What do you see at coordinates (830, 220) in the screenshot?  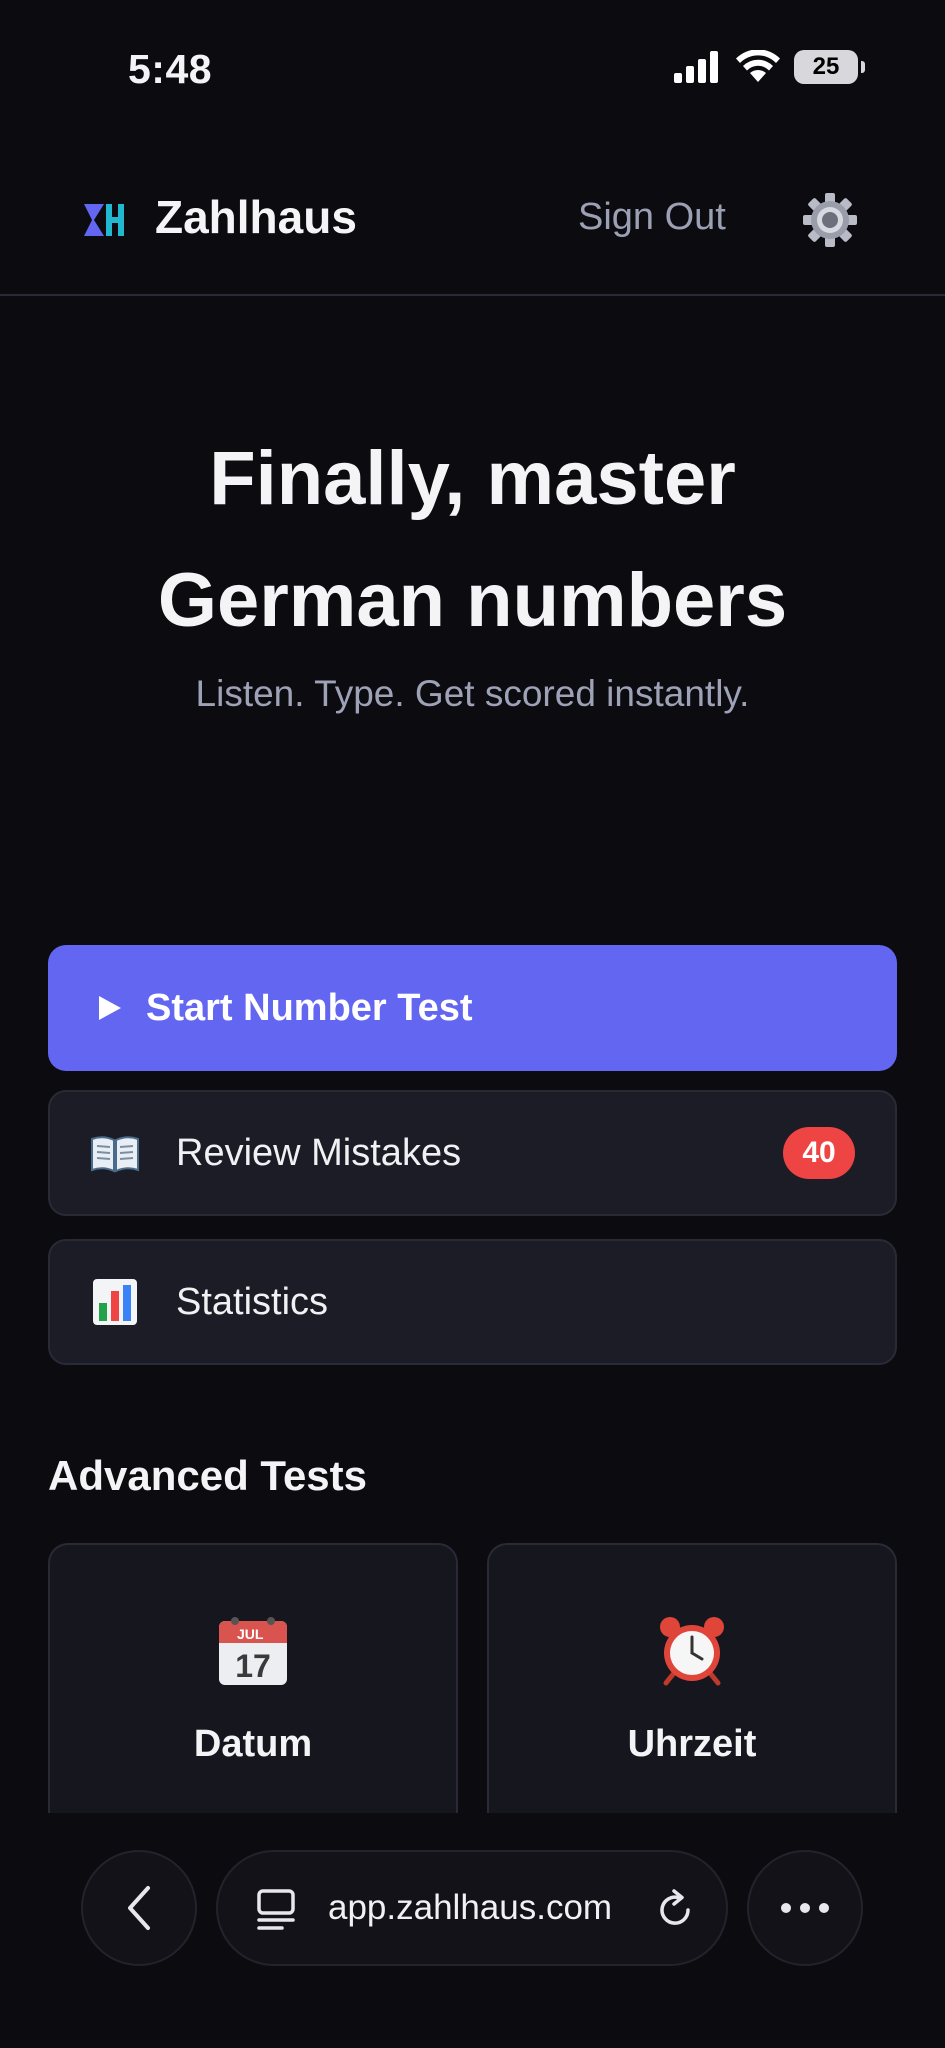 I see `gear-icon` at bounding box center [830, 220].